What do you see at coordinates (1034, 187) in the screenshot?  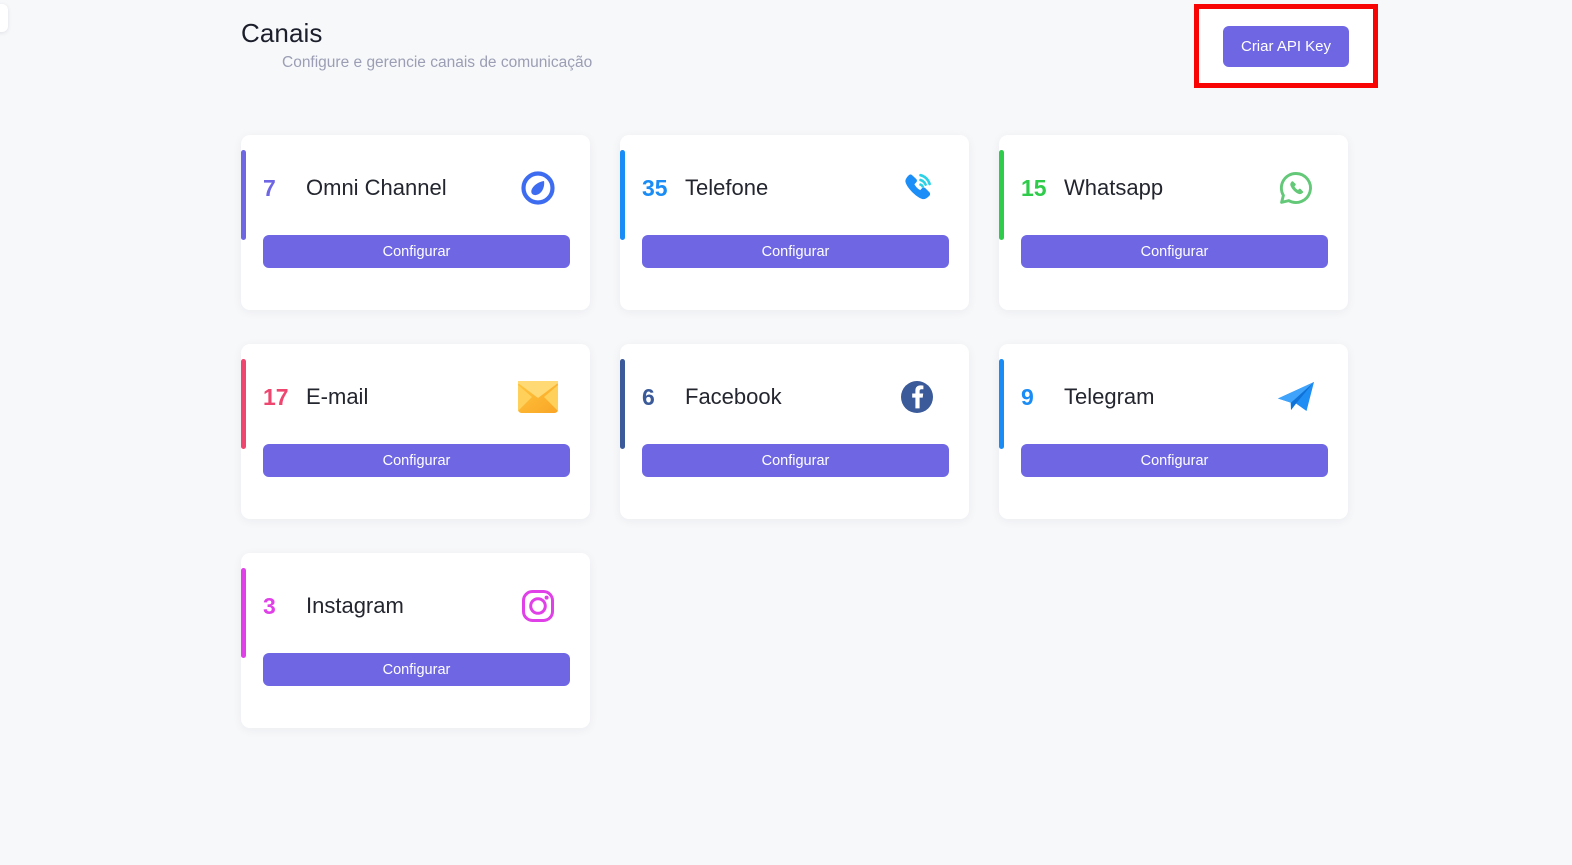 I see `channel-count: 15` at bounding box center [1034, 187].